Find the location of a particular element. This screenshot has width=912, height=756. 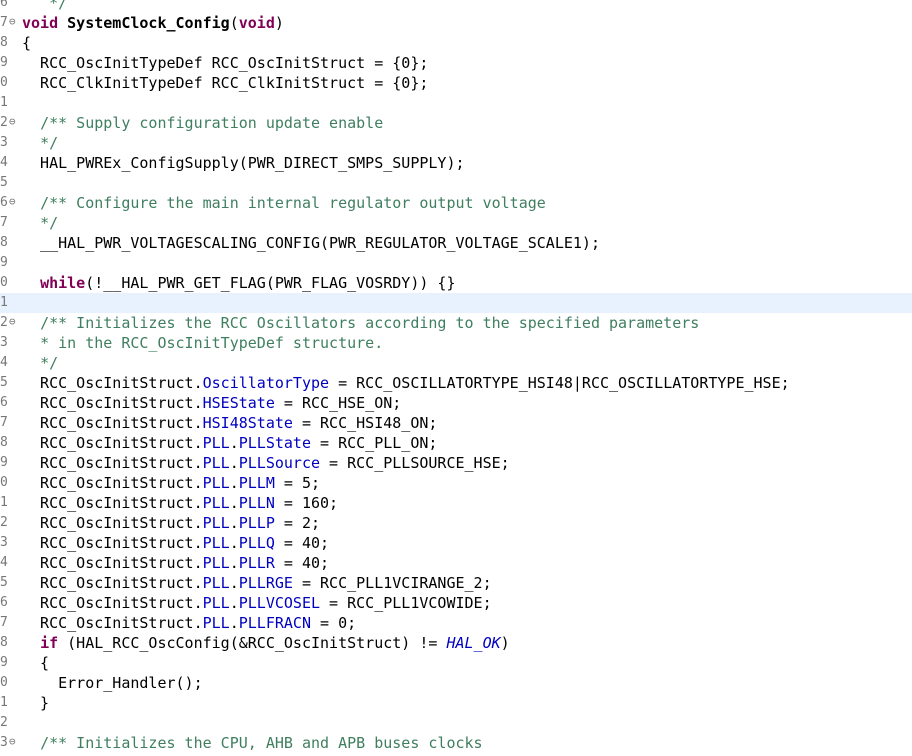

line-number: 3 is located at coordinates (4, 542).